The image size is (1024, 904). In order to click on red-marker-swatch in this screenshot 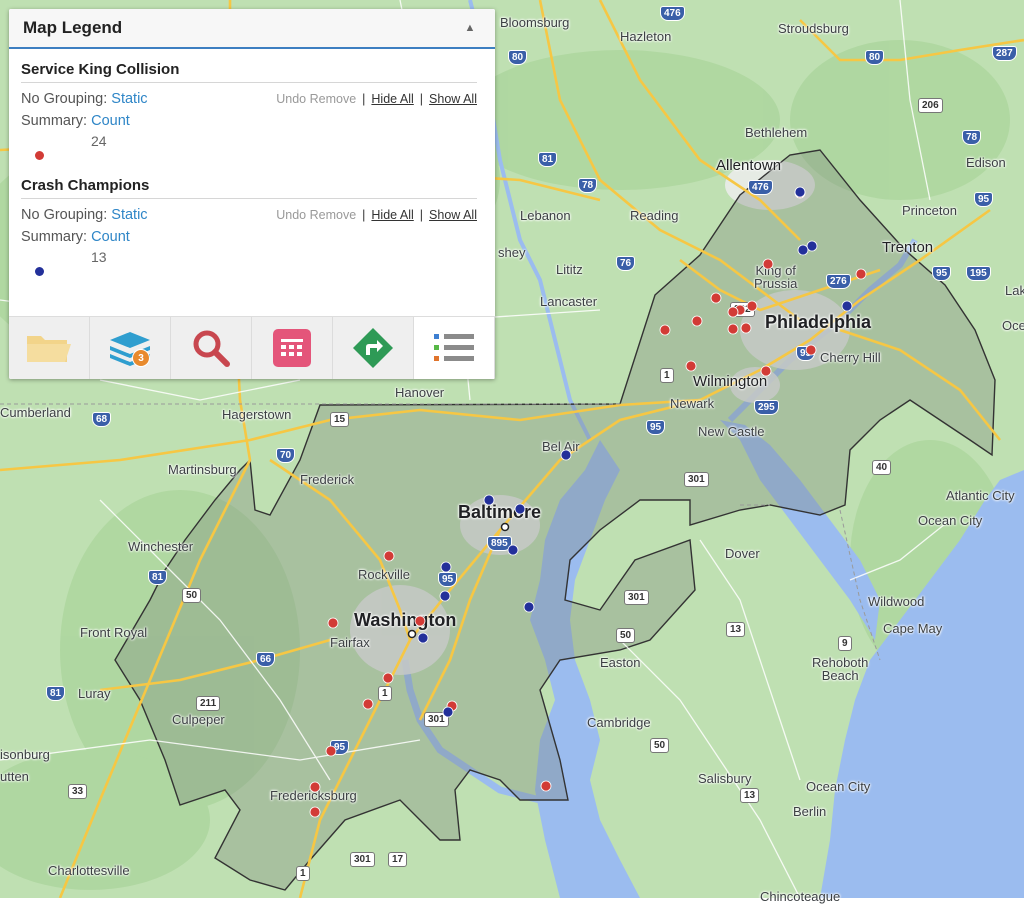, I will do `click(39, 155)`.